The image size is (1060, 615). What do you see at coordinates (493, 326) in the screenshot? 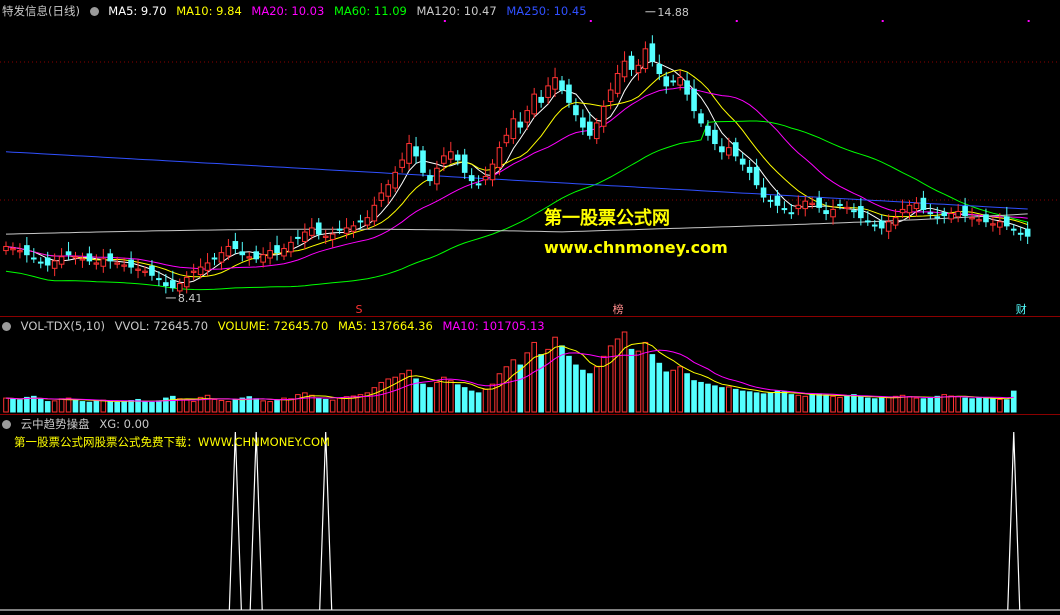
I see `vol-ma10-label: MA10: 101705.13` at bounding box center [493, 326].